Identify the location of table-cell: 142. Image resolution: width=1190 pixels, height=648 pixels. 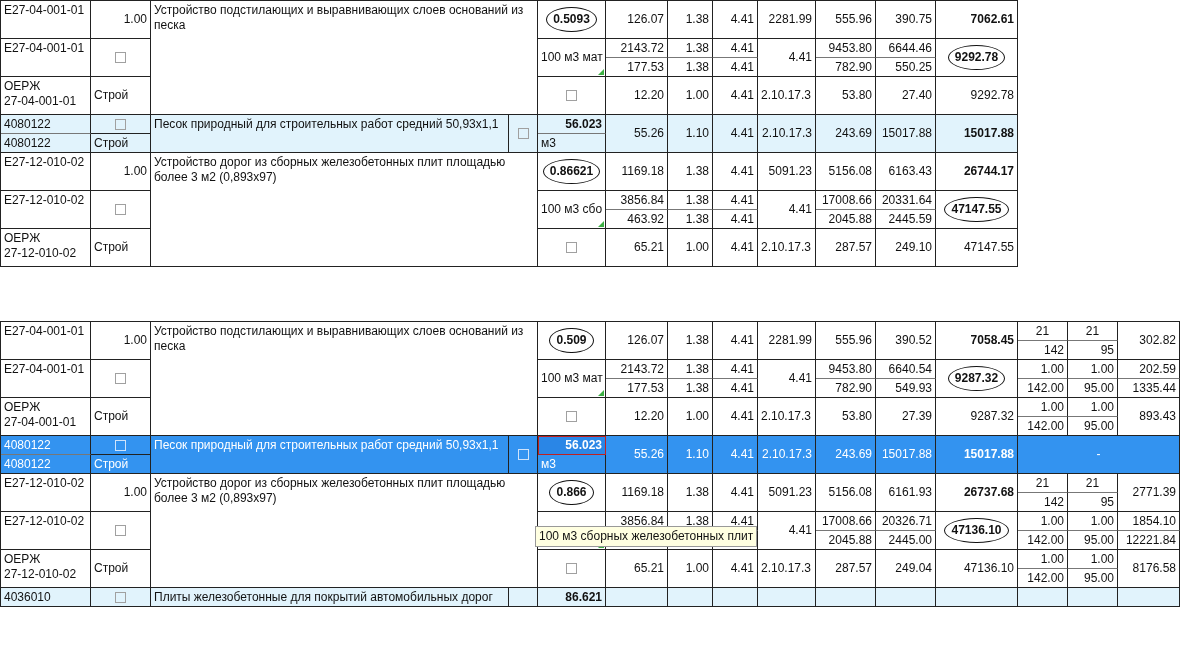
(1043, 502).